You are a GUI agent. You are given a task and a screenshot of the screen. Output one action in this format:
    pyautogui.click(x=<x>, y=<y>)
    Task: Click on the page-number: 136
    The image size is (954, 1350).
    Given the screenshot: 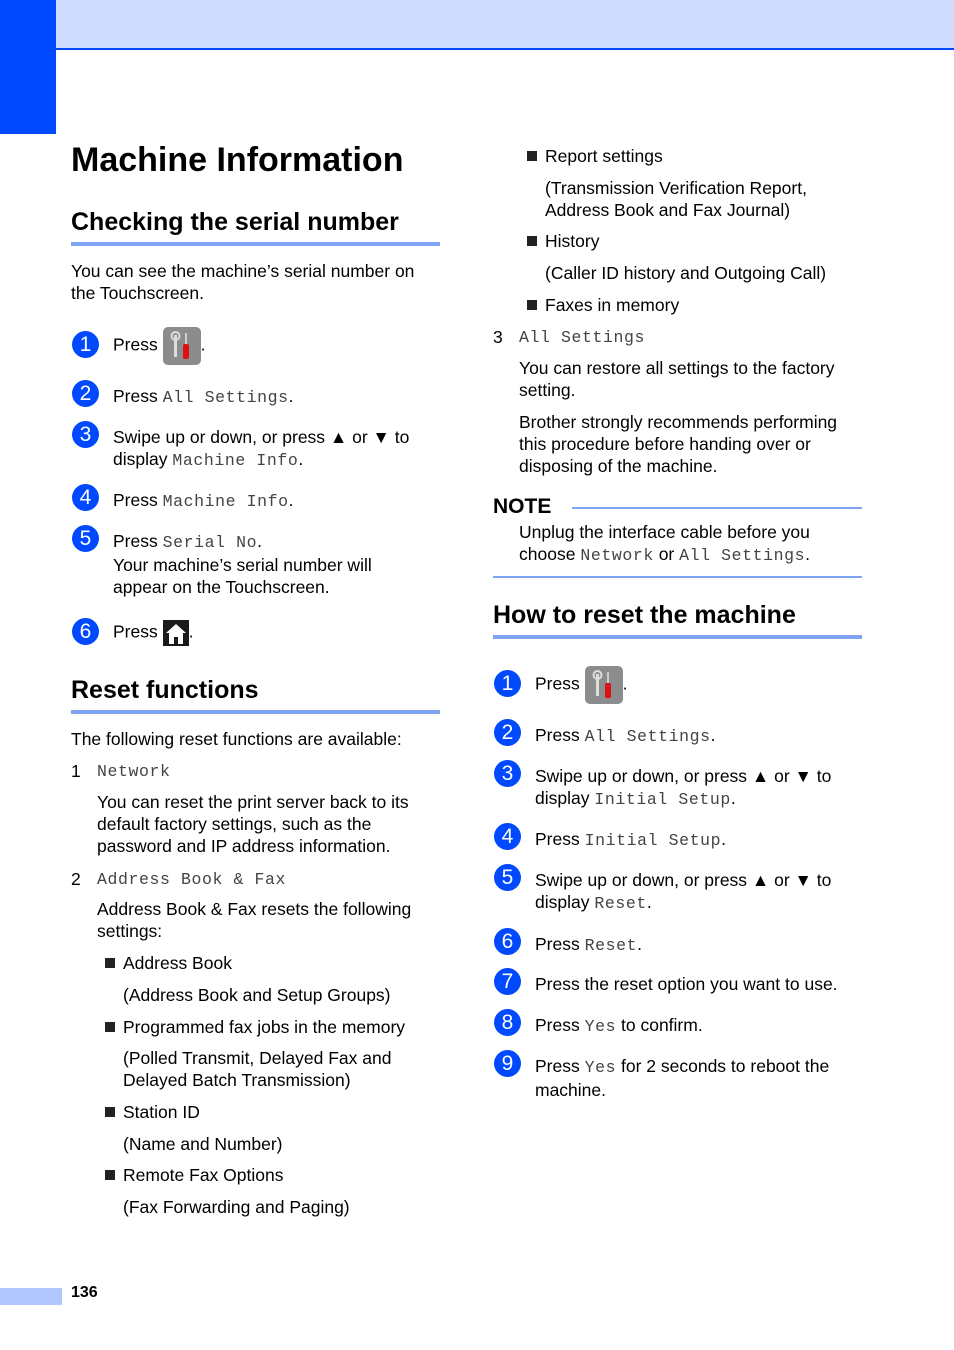 What is the action you would take?
    pyautogui.click(x=84, y=1292)
    